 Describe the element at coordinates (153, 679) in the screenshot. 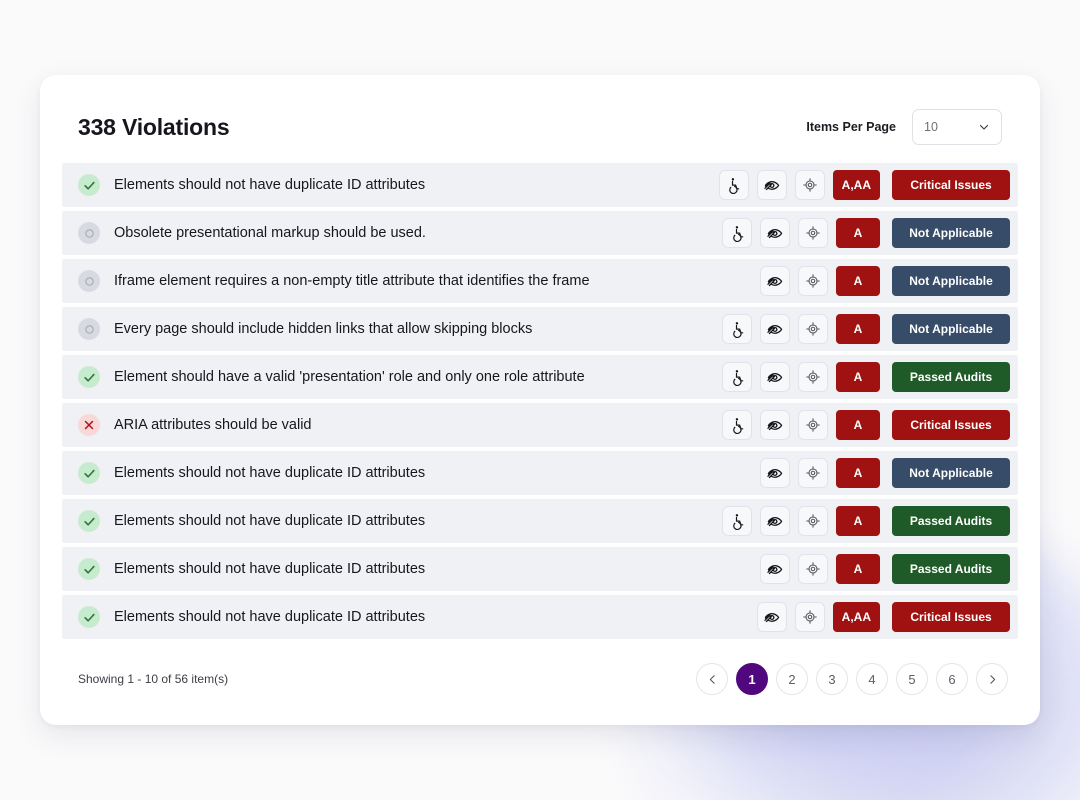

I see `showing-range-text: Showing 1 - 10 of 56 item(s)` at that location.